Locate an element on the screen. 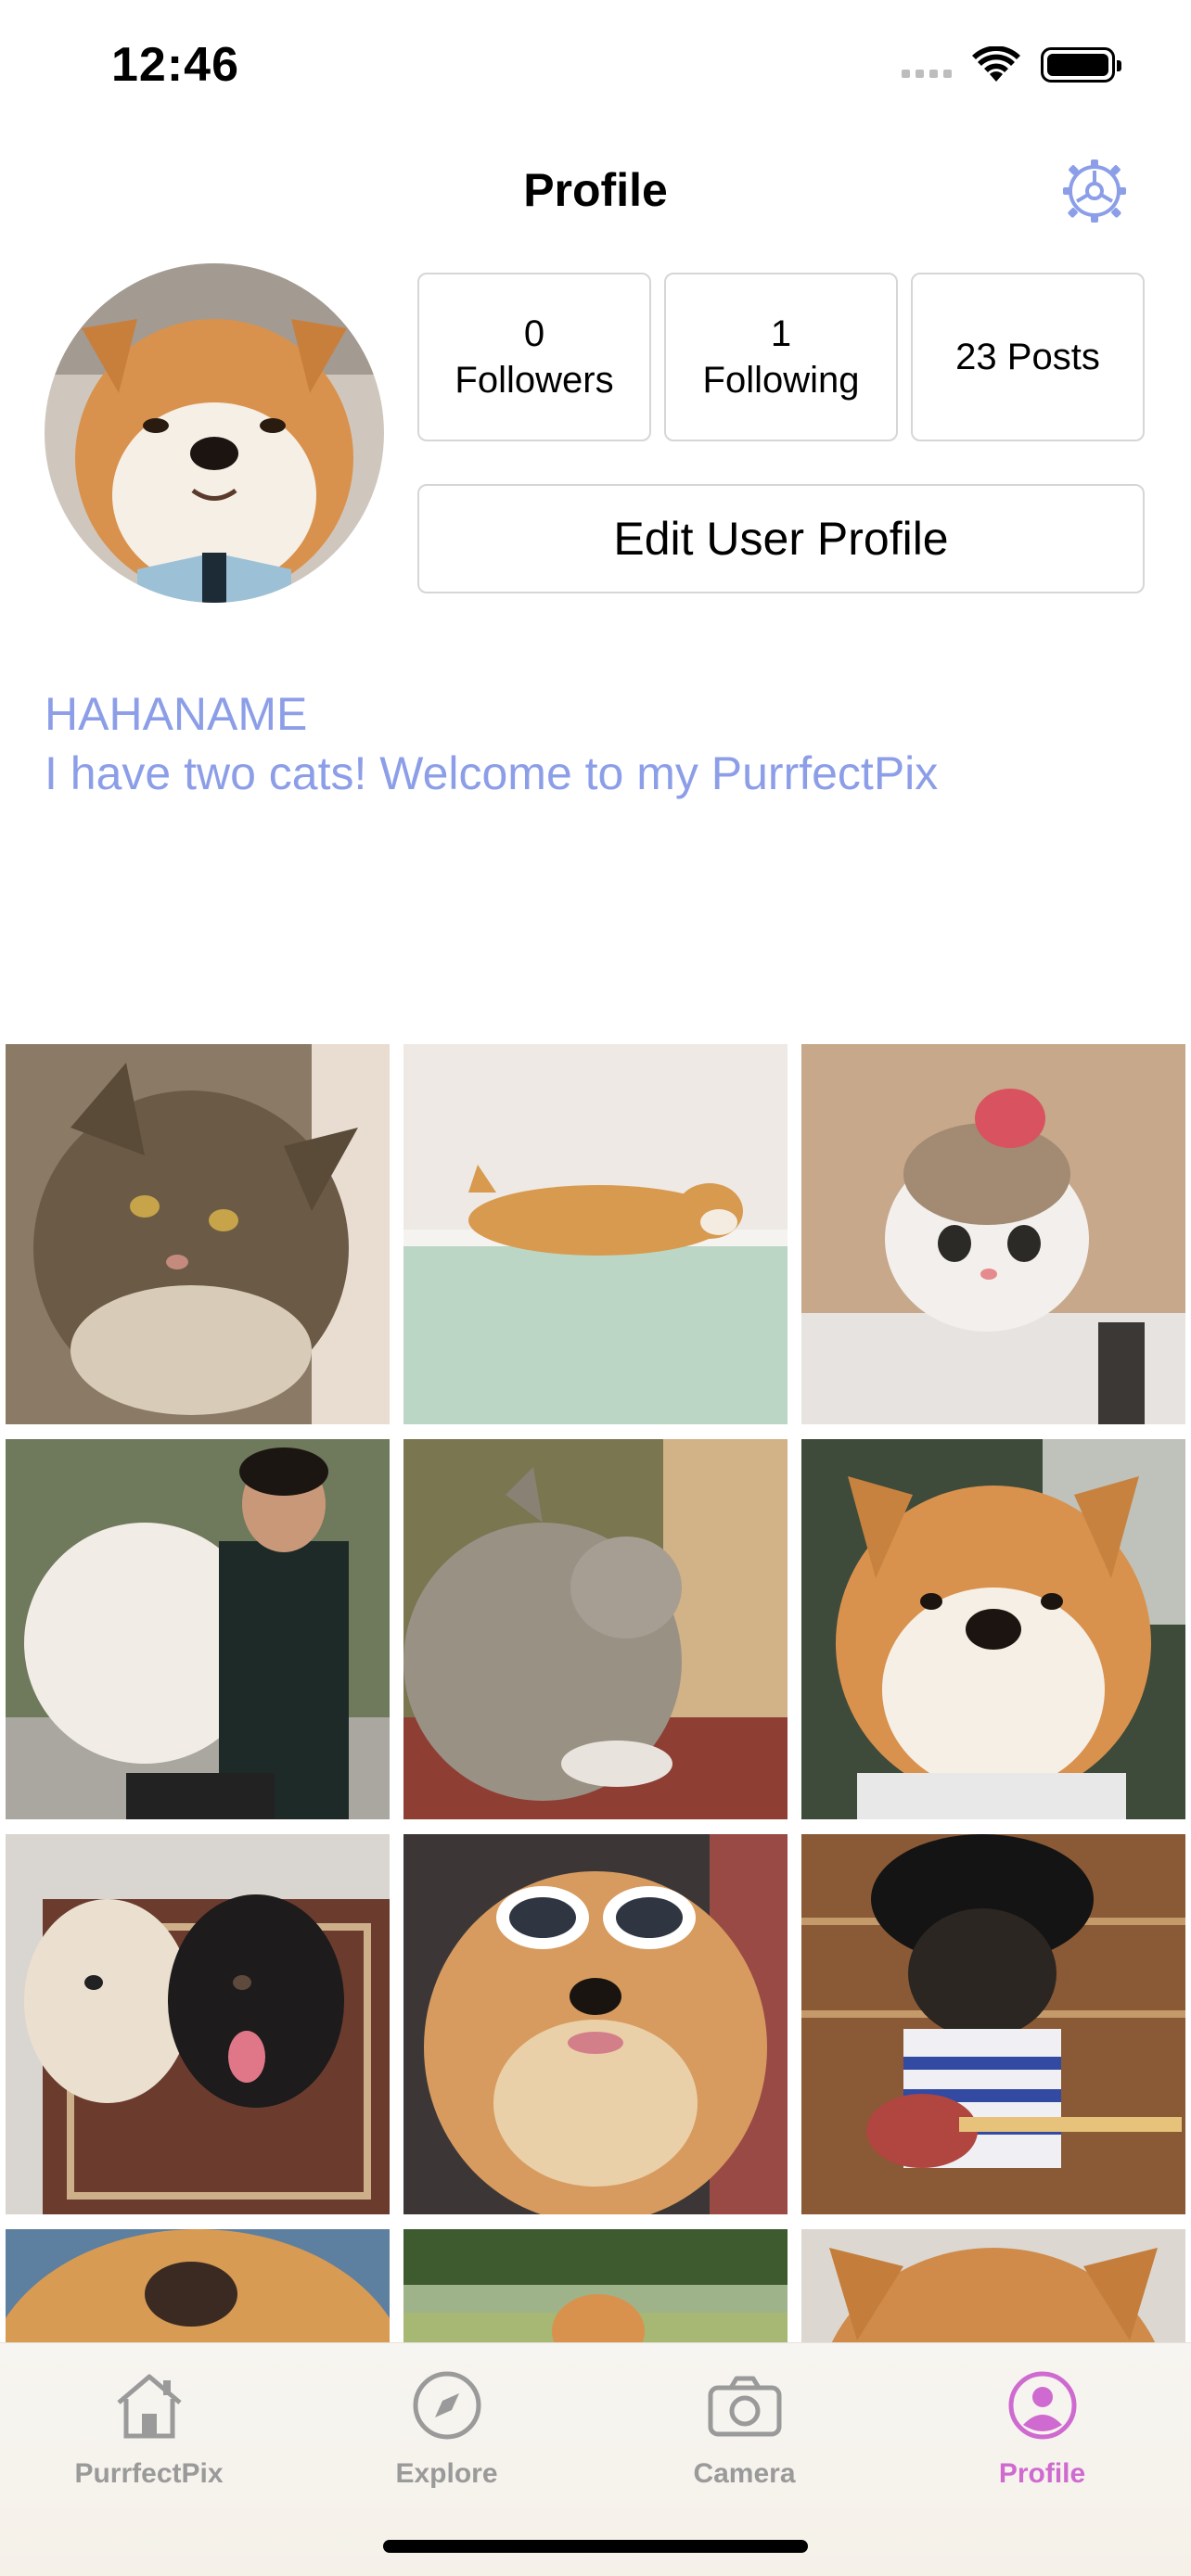 The height and width of the screenshot is (2576, 1191). tab-camera: Camera is located at coordinates (744, 2418).